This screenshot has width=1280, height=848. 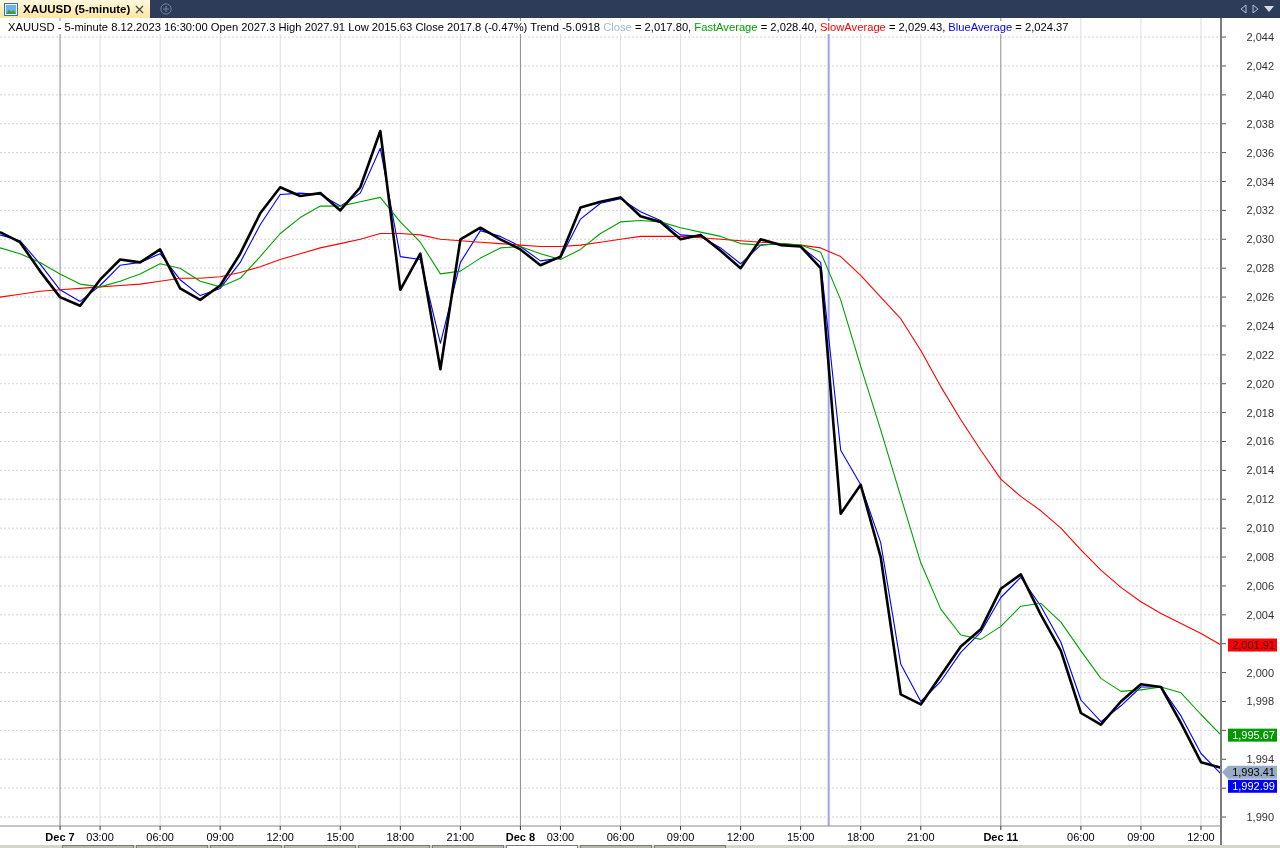 What do you see at coordinates (1260, 412) in the screenshot?
I see `y-axis-label: 2,018` at bounding box center [1260, 412].